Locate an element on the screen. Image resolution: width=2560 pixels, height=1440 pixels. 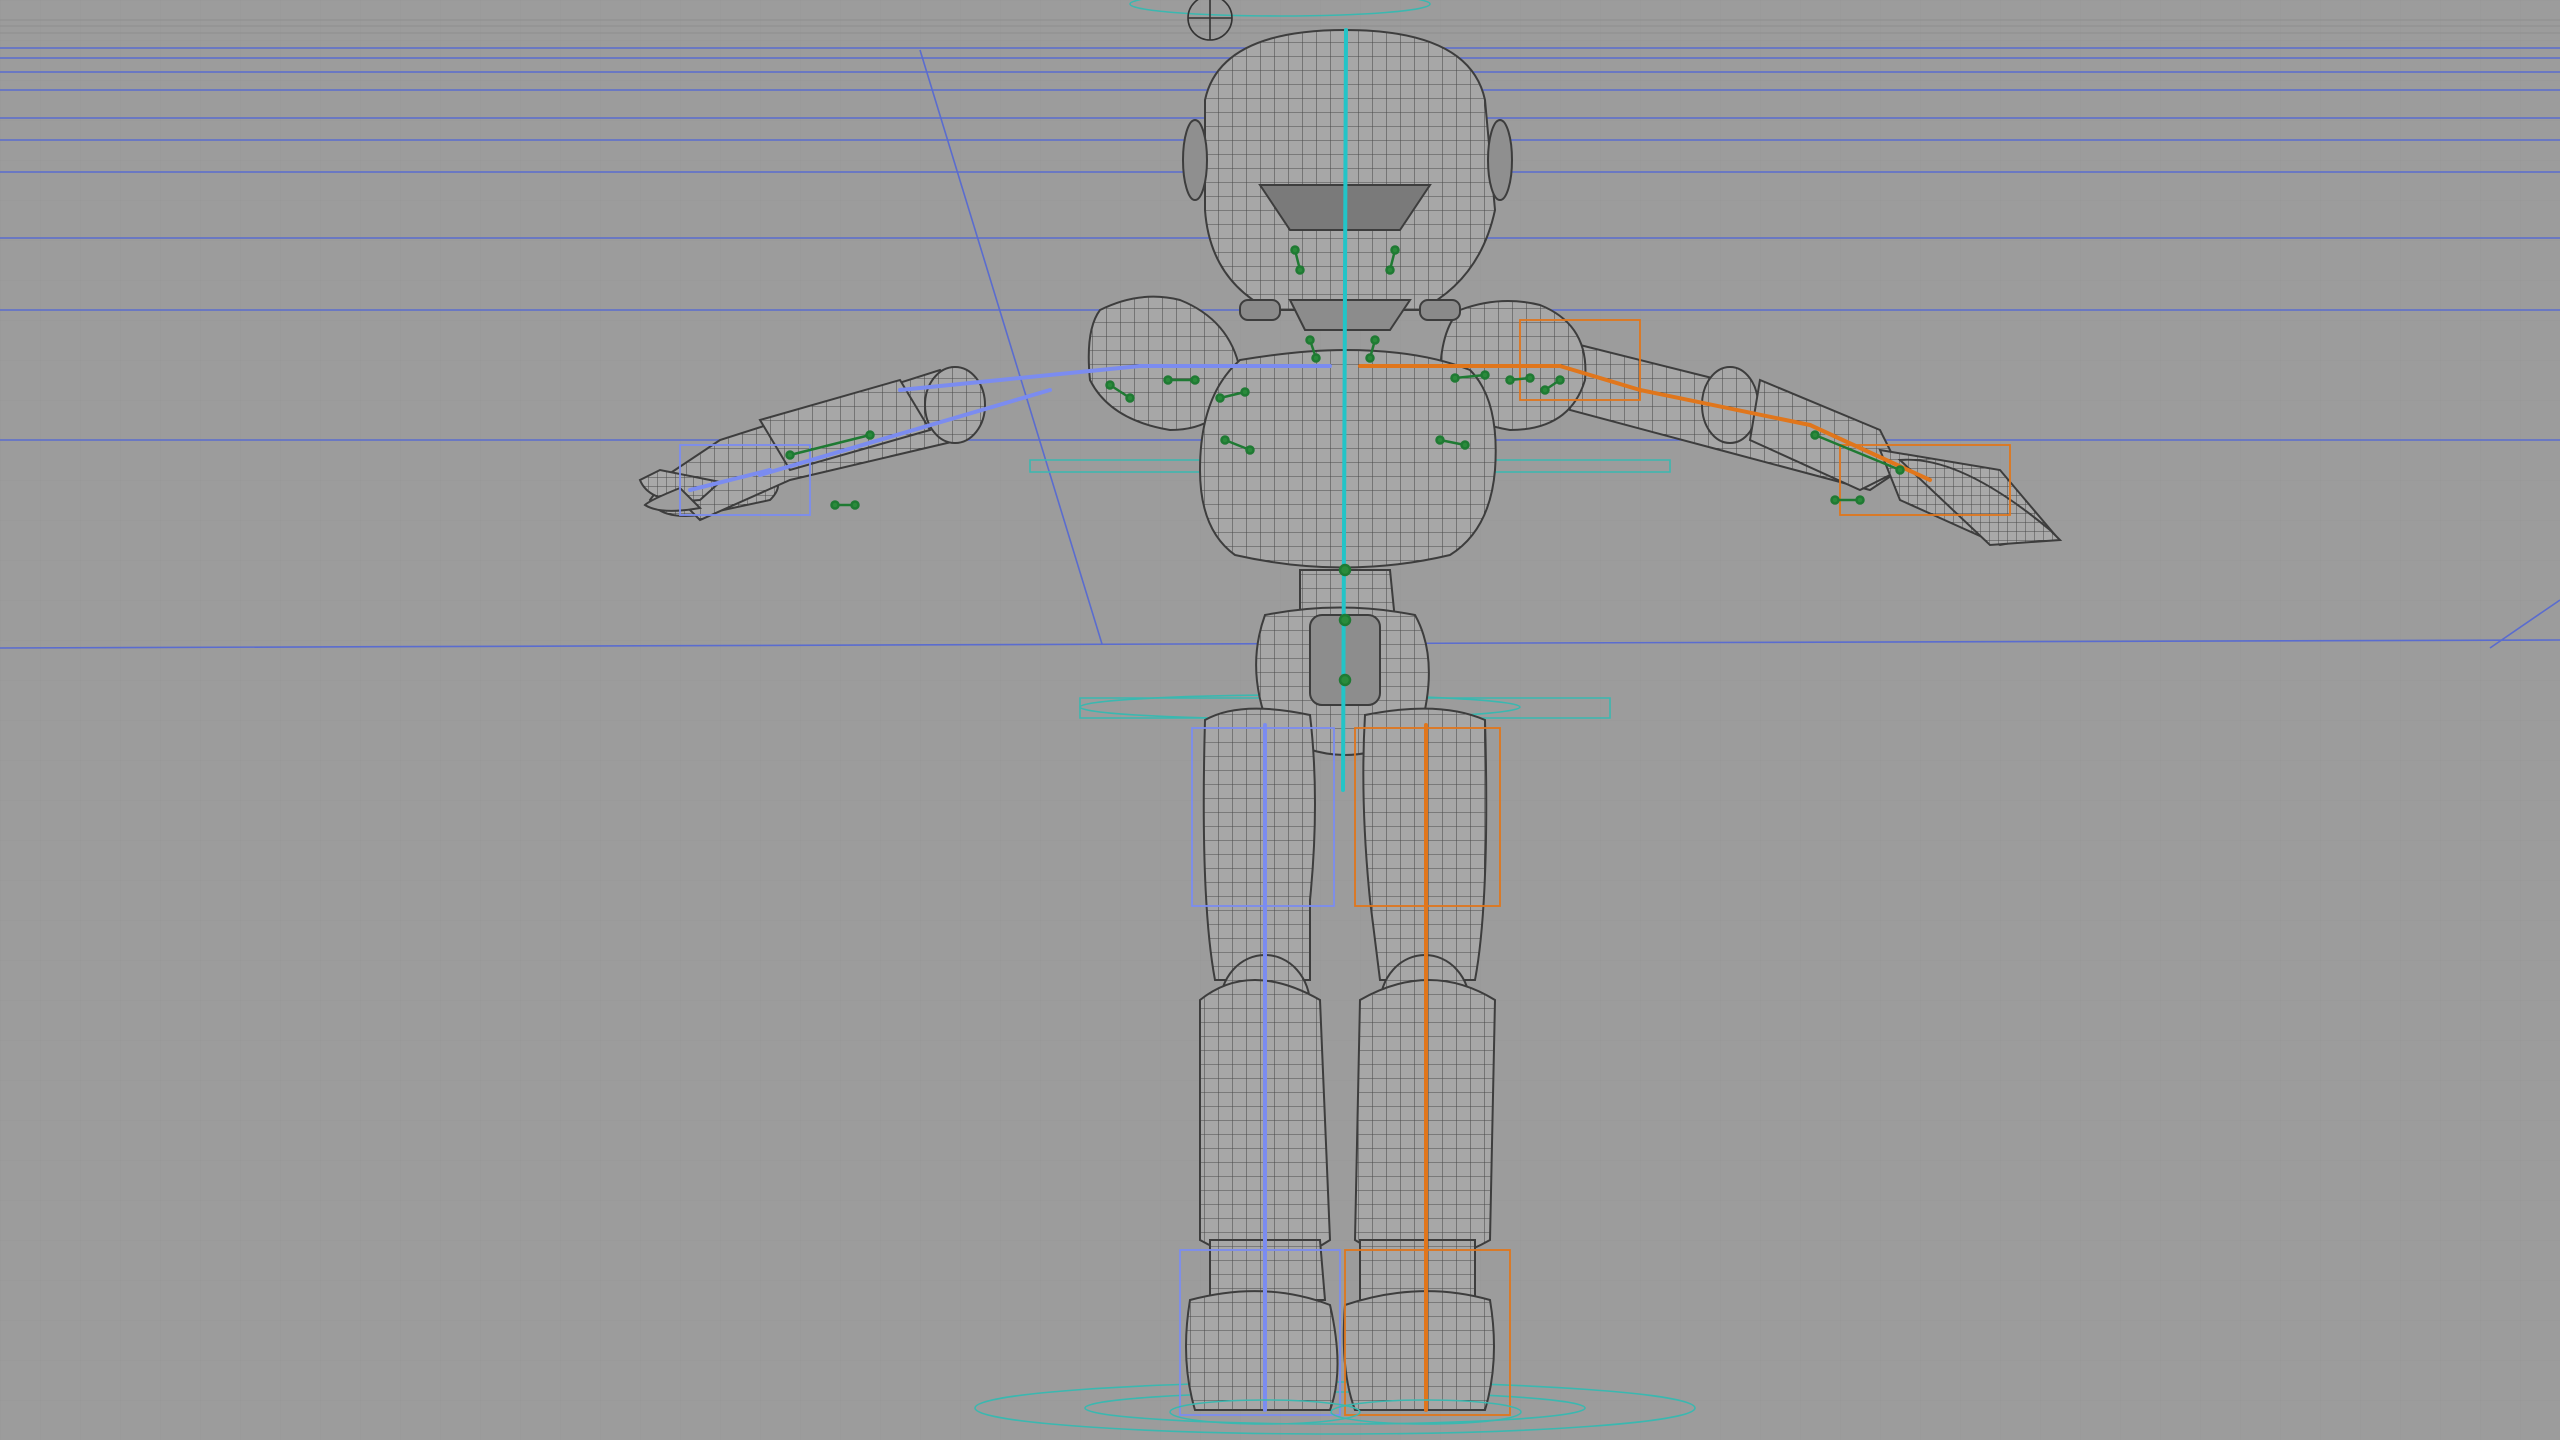
torso-mesh is located at coordinates (1347, 458).